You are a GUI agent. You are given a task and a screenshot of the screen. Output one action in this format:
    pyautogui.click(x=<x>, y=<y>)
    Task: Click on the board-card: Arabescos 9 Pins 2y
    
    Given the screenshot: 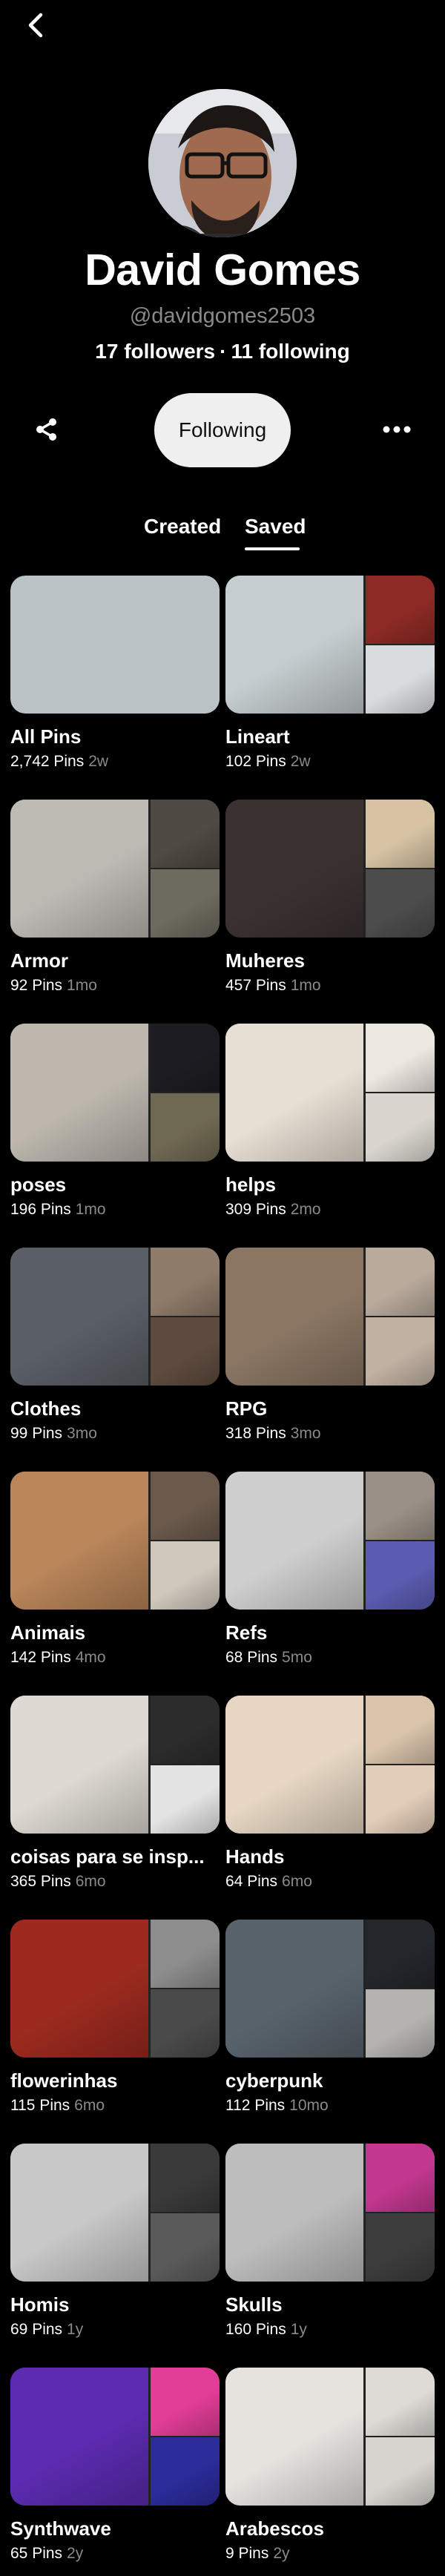 What is the action you would take?
    pyautogui.click(x=330, y=2465)
    